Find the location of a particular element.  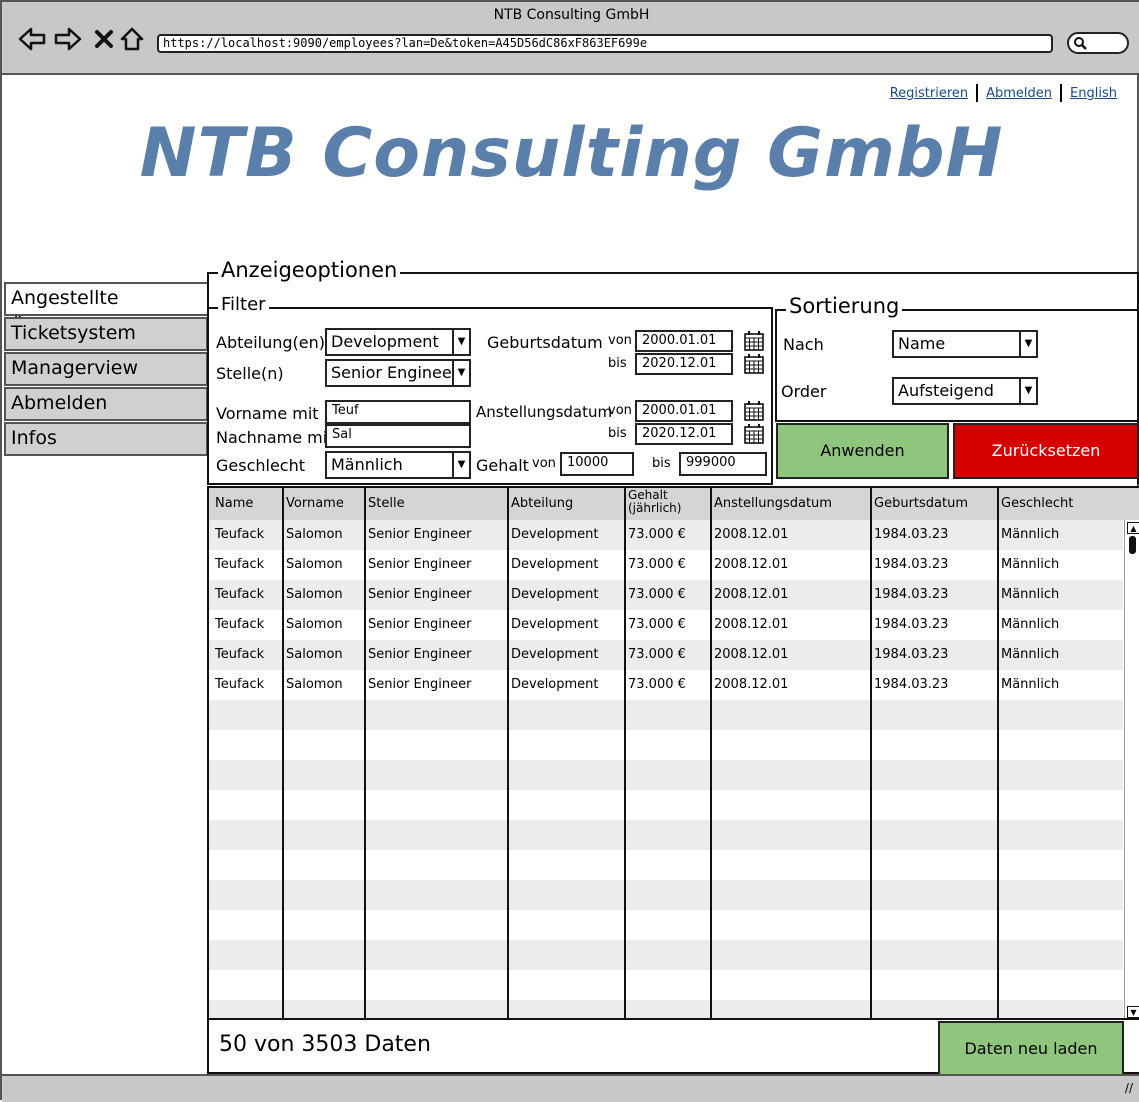

column-header-gender: Geschlecht is located at coordinates (1035, 504).